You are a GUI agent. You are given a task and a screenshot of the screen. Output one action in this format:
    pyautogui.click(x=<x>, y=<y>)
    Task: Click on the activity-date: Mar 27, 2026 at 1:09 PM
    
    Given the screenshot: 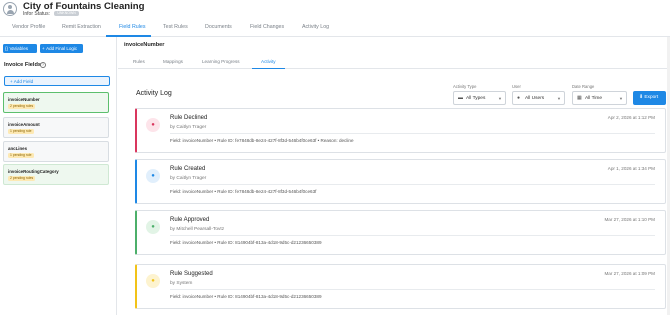 What is the action you would take?
    pyautogui.click(x=629, y=273)
    